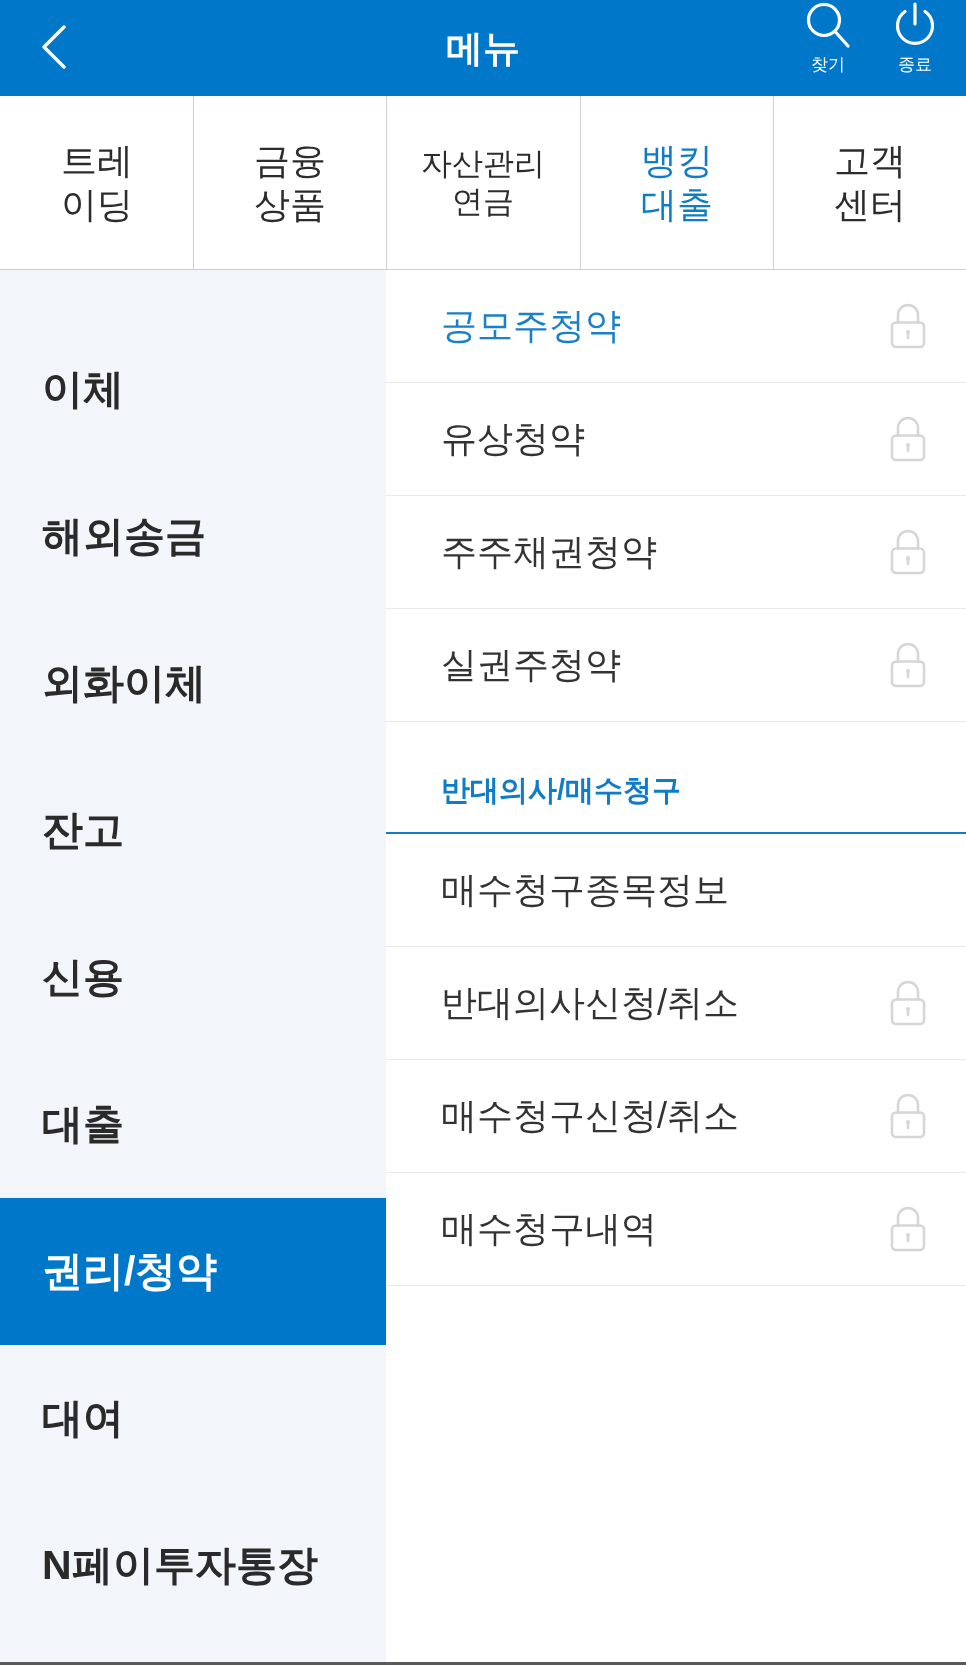 The image size is (966, 1665). What do you see at coordinates (193, 1418) in the screenshot?
I see `category-item: 대여` at bounding box center [193, 1418].